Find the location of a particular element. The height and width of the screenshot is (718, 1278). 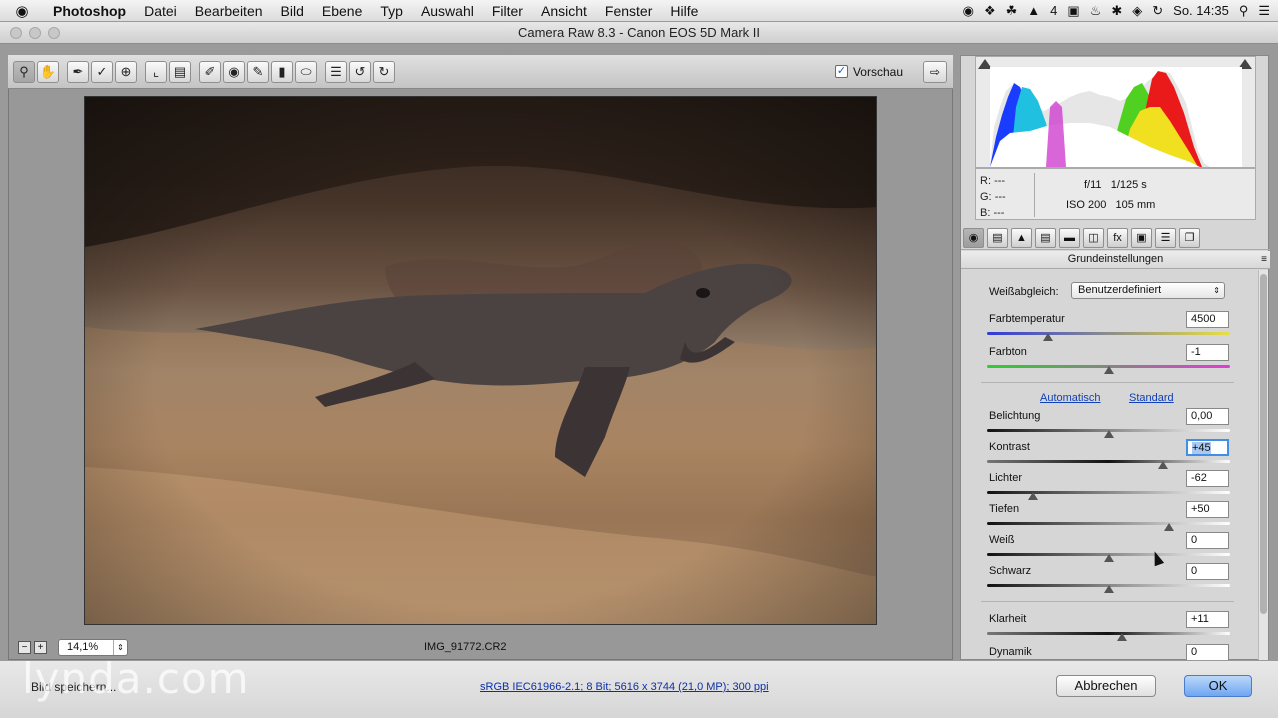

tone-curve-tab-icon: ▤ is located at coordinates (997, 237).